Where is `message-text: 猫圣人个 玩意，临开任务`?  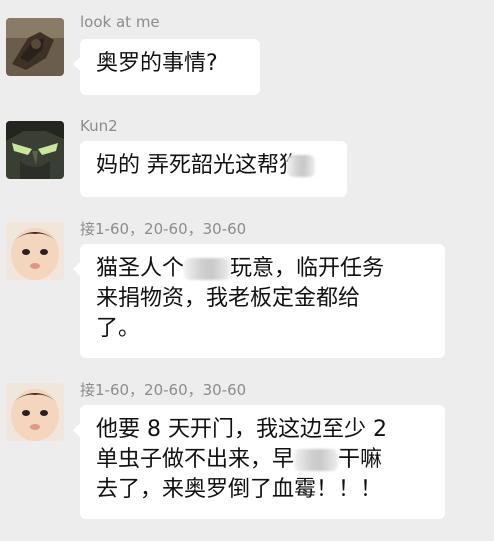
message-text: 猫圣人个 玩意，临开任务 is located at coordinates (240, 268).